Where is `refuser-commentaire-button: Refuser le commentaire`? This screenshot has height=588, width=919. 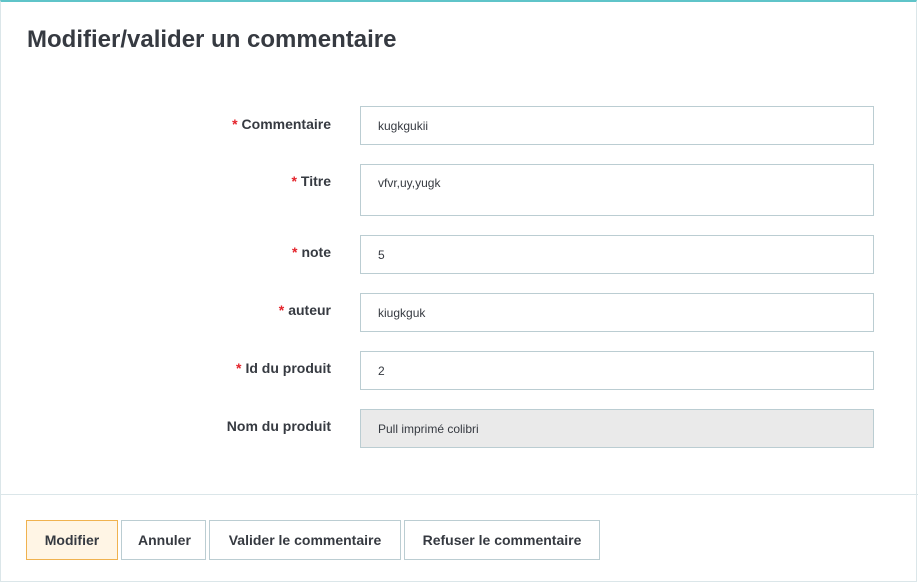
refuser-commentaire-button: Refuser le commentaire is located at coordinates (502, 540).